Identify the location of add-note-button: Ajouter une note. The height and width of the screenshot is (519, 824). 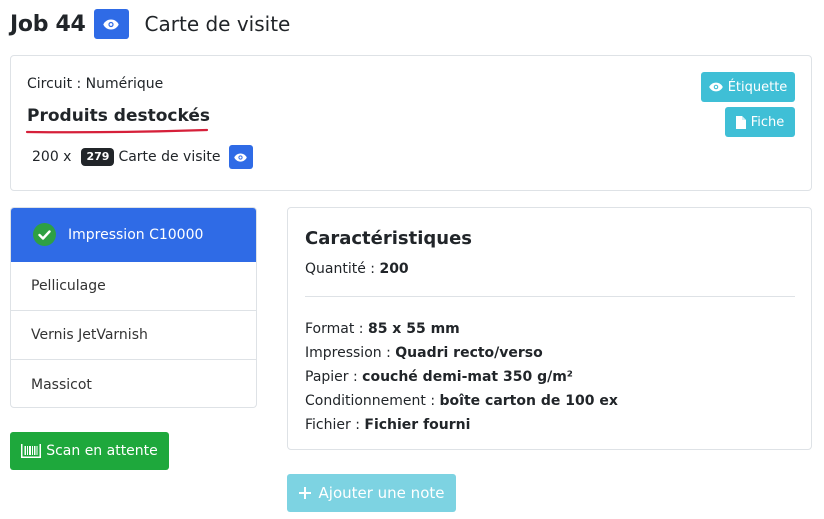
(371, 493).